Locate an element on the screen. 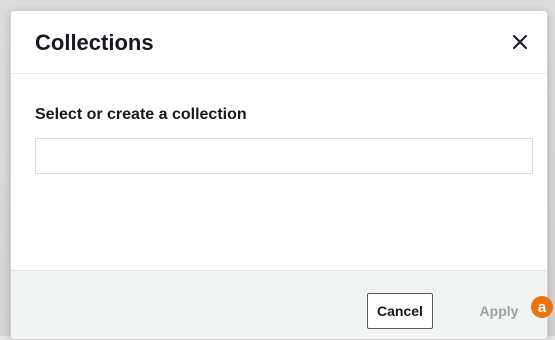  close-icon is located at coordinates (520, 42).